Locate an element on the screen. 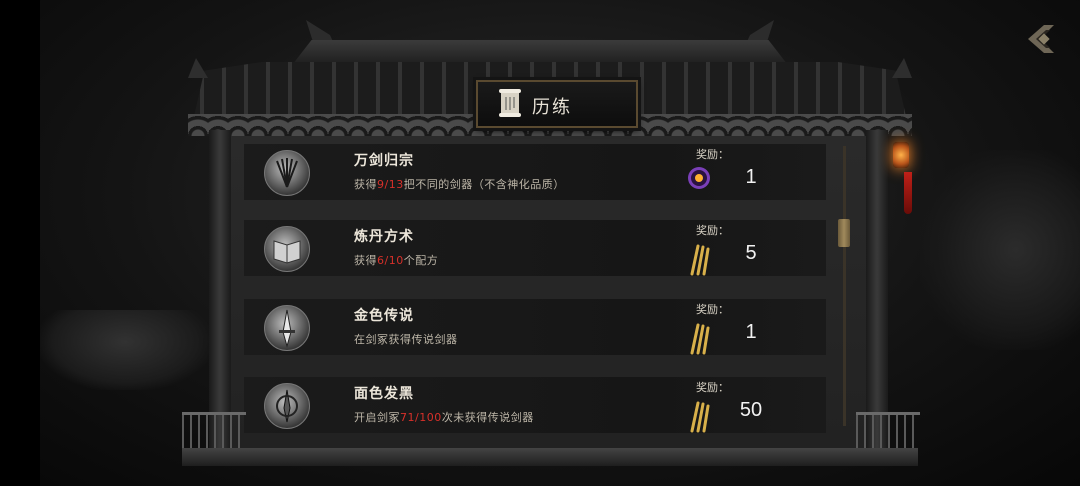 The image size is (1080, 486). dark-sword-icon is located at coordinates (287, 406).